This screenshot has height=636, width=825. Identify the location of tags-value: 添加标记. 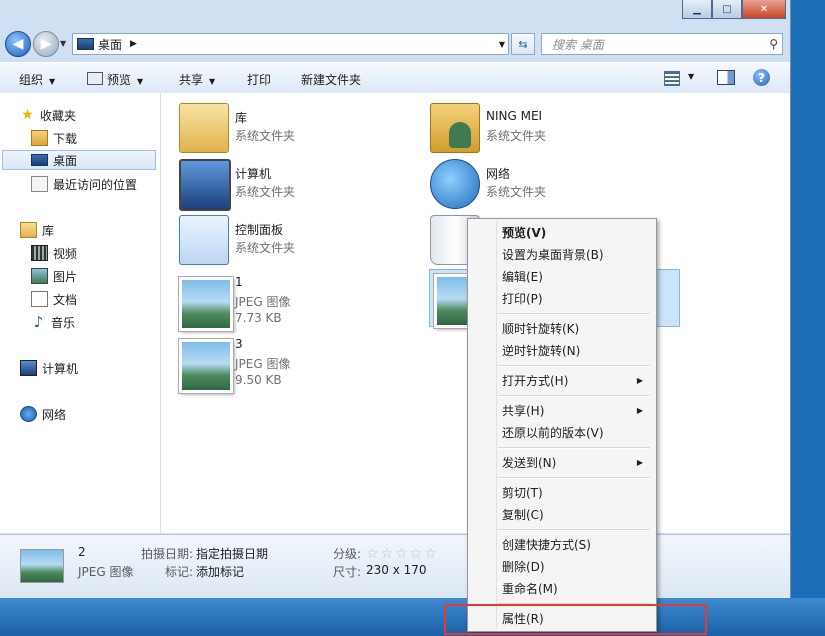
(220, 571).